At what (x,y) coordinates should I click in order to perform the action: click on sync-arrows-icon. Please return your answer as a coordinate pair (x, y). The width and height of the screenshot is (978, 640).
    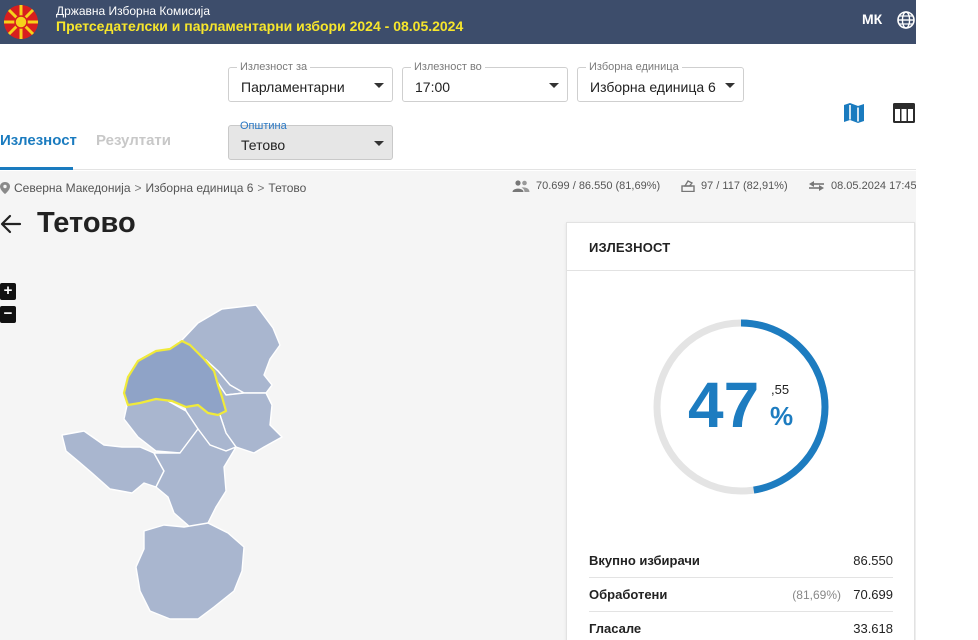
    Looking at the image, I should click on (816, 186).